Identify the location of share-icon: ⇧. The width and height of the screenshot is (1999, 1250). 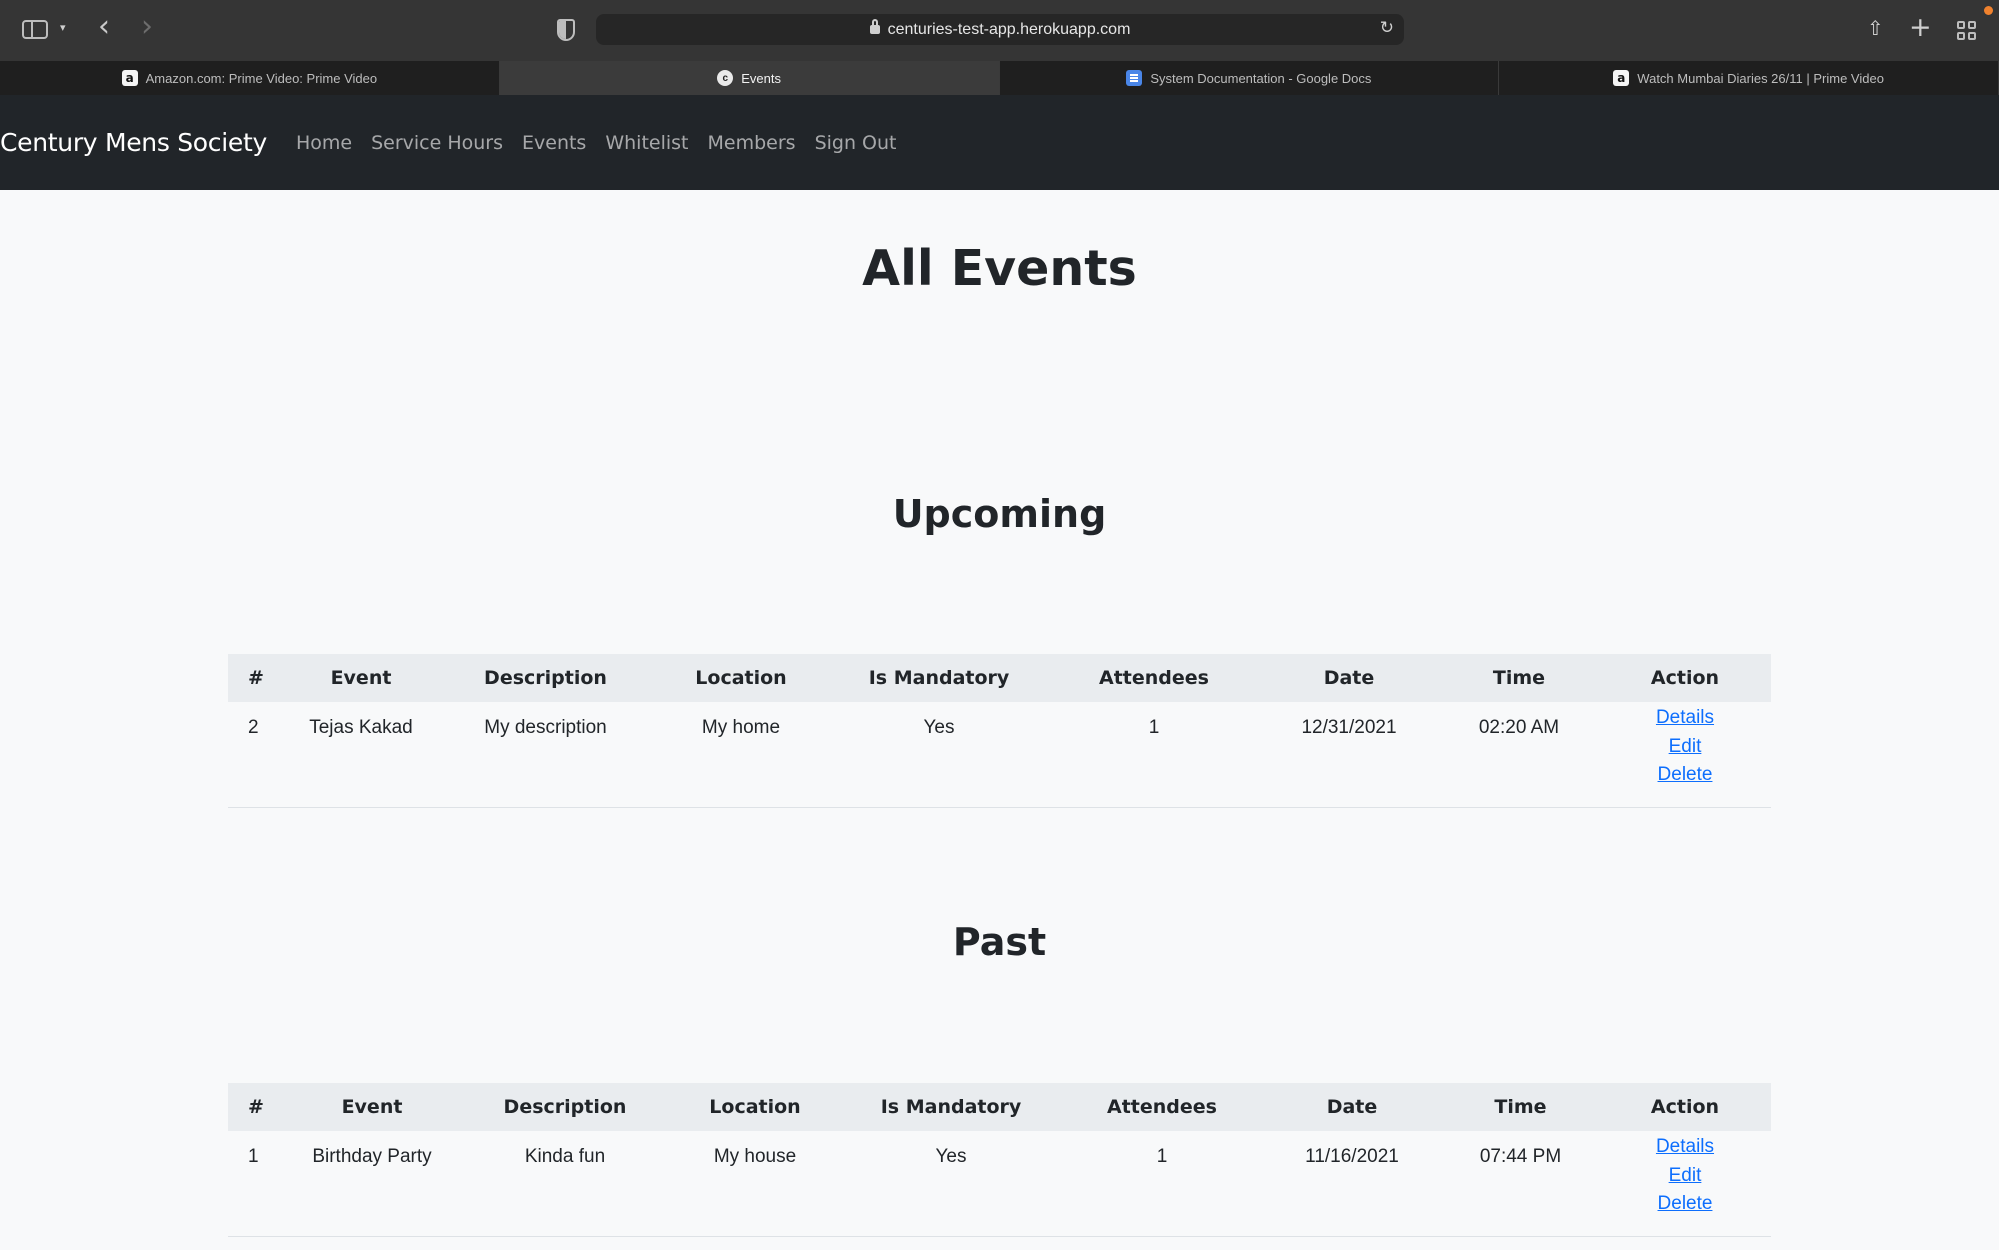
(1875, 28).